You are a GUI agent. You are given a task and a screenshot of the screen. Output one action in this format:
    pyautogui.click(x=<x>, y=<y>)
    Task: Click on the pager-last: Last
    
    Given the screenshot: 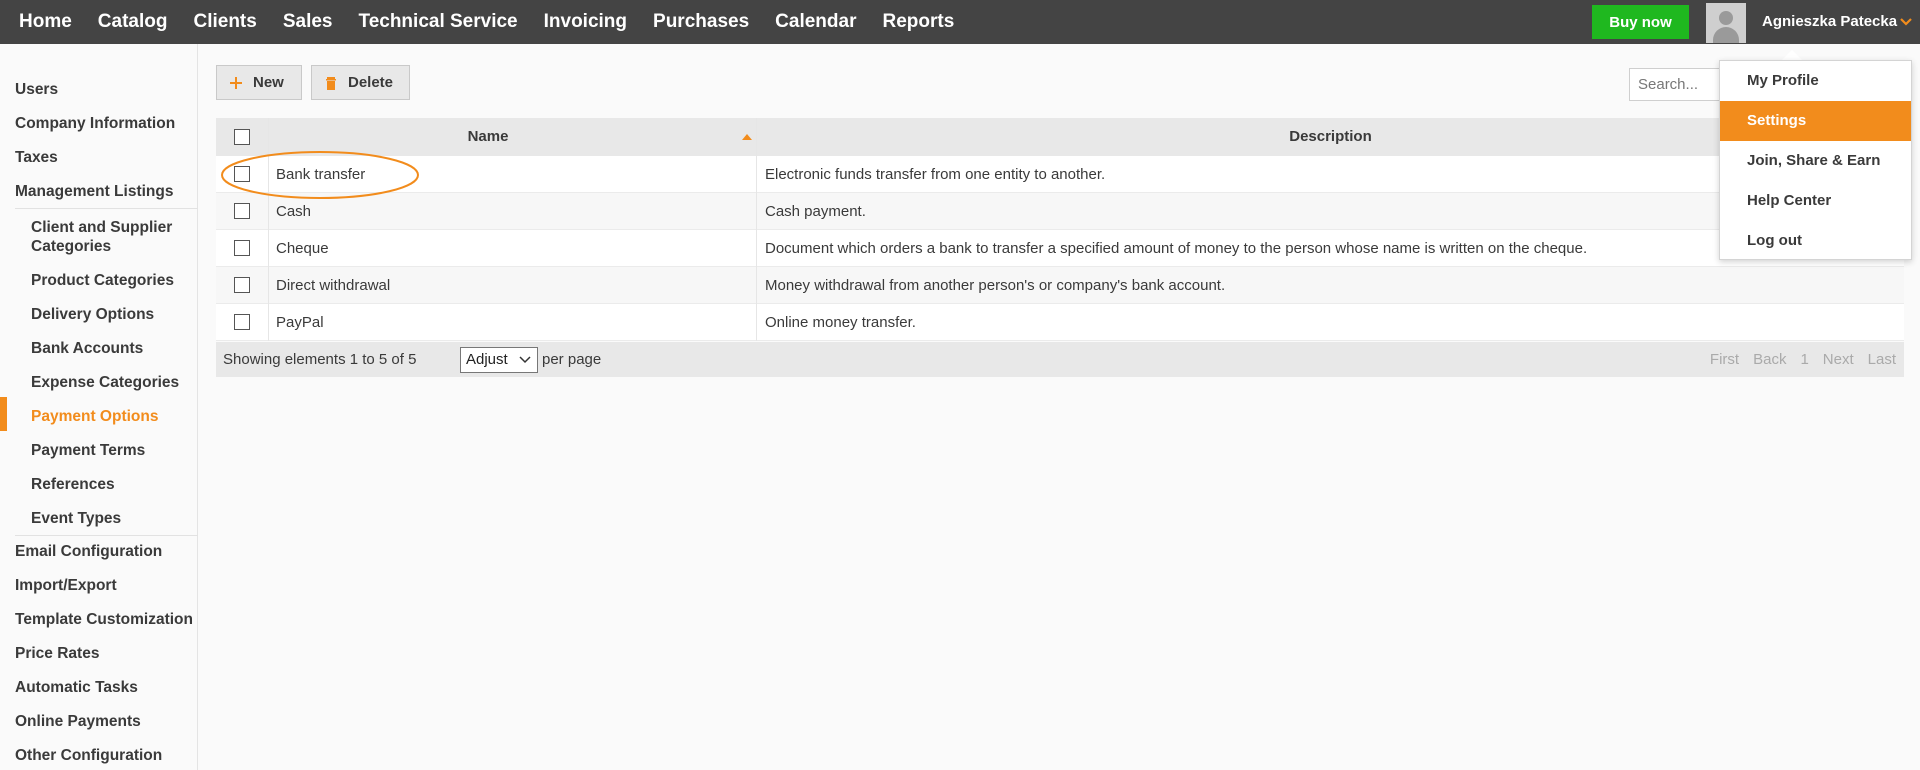 What is the action you would take?
    pyautogui.click(x=1882, y=359)
    